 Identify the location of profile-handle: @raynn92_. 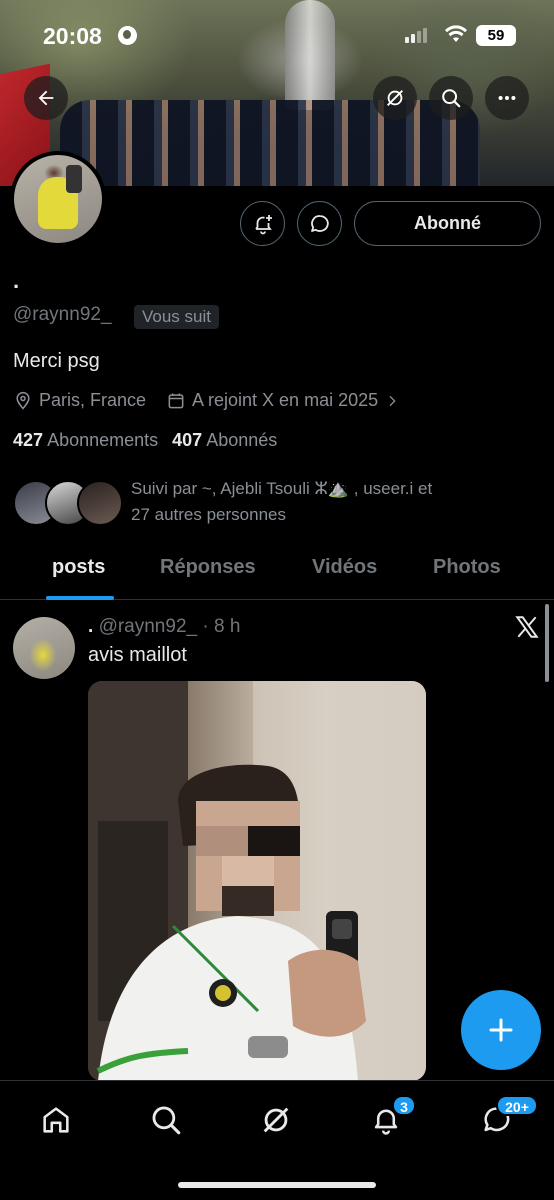
(62, 314).